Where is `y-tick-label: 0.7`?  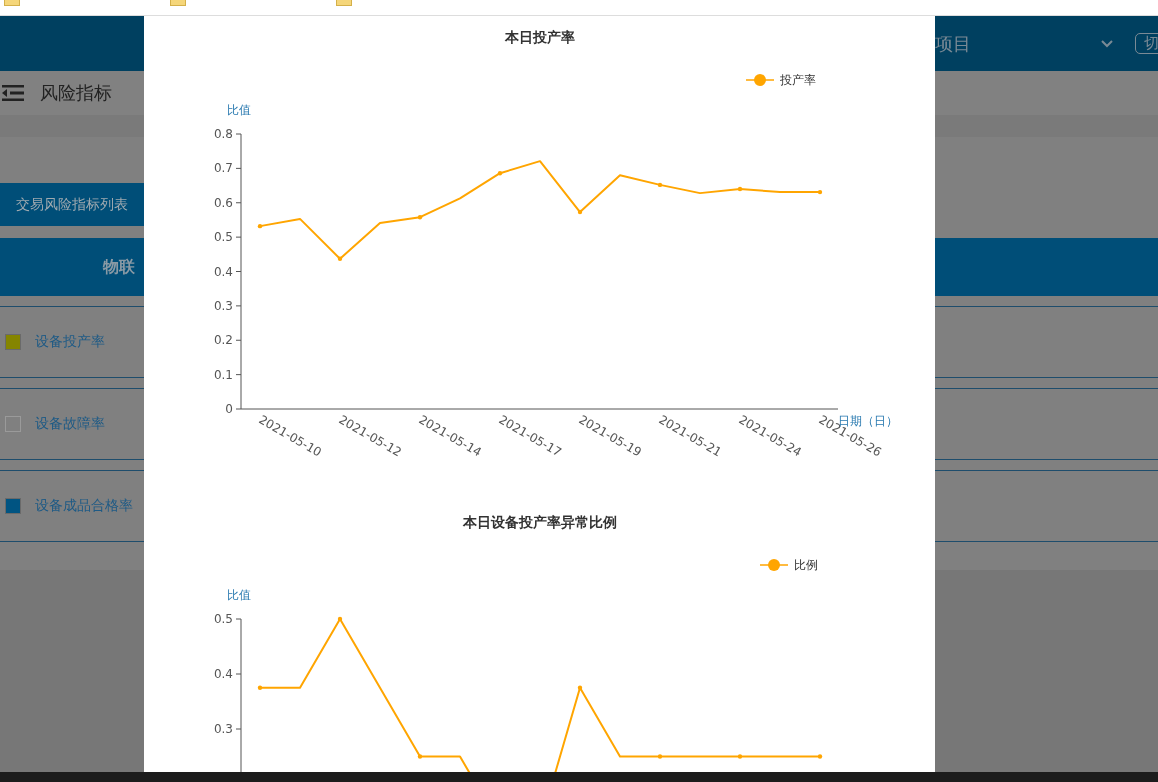
y-tick-label: 0.7 is located at coordinates (223, 168).